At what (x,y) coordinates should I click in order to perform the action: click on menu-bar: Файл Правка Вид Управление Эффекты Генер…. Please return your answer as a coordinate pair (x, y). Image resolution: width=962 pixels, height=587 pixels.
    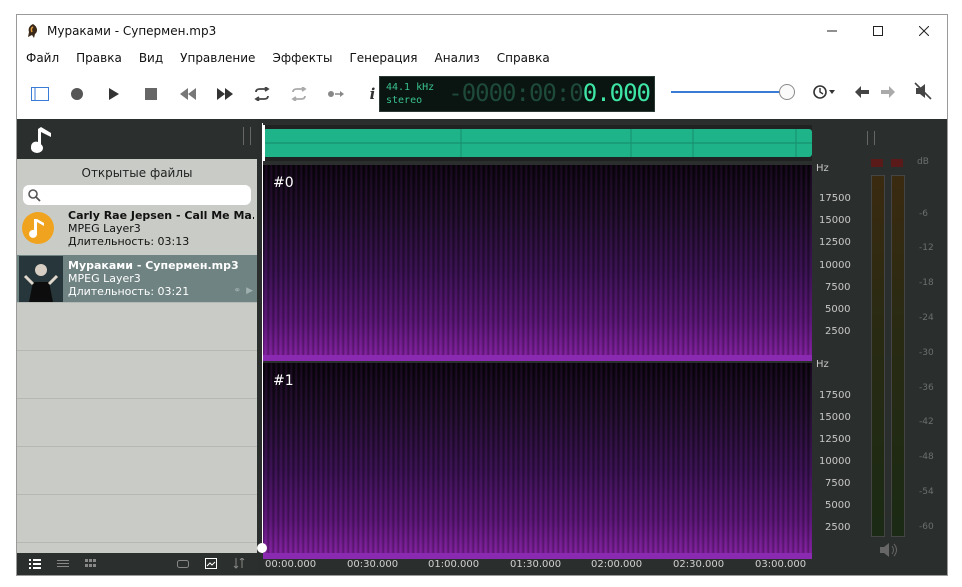
    Looking at the image, I should click on (482, 58).